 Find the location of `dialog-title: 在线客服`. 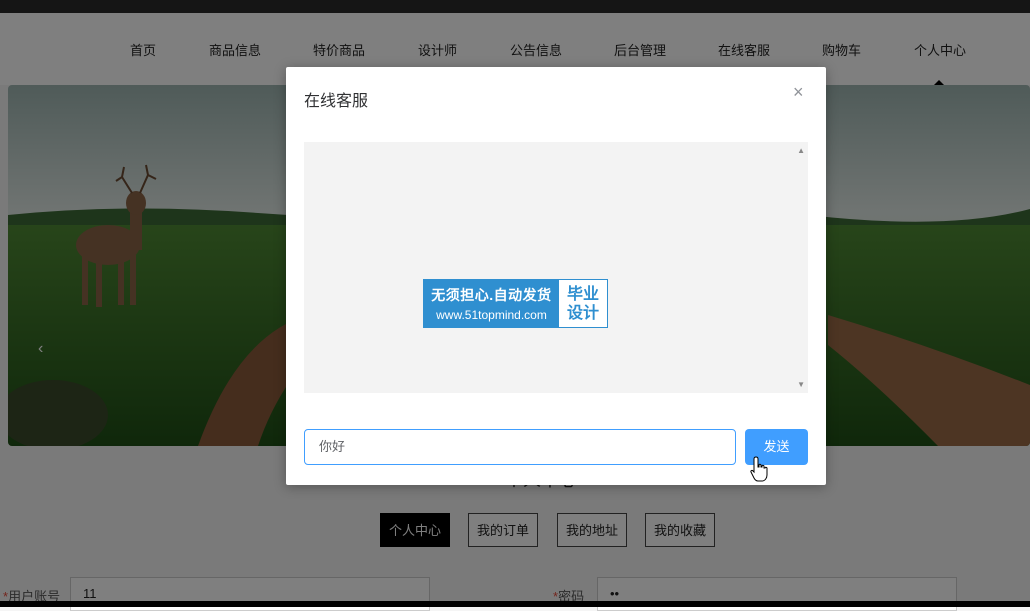

dialog-title: 在线客服 is located at coordinates (336, 101).